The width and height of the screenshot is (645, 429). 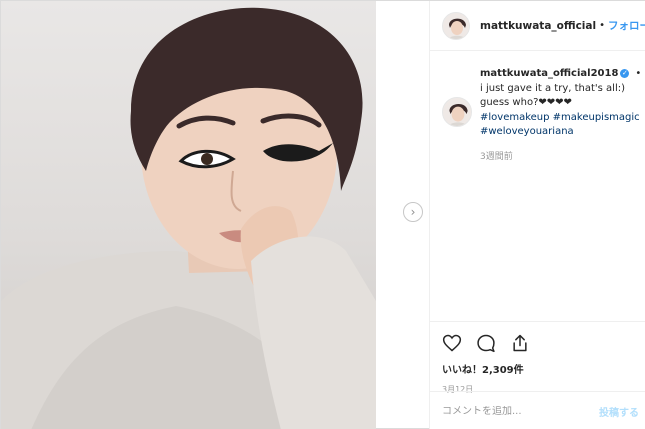 What do you see at coordinates (452, 343) in the screenshot?
I see `heart-icon` at bounding box center [452, 343].